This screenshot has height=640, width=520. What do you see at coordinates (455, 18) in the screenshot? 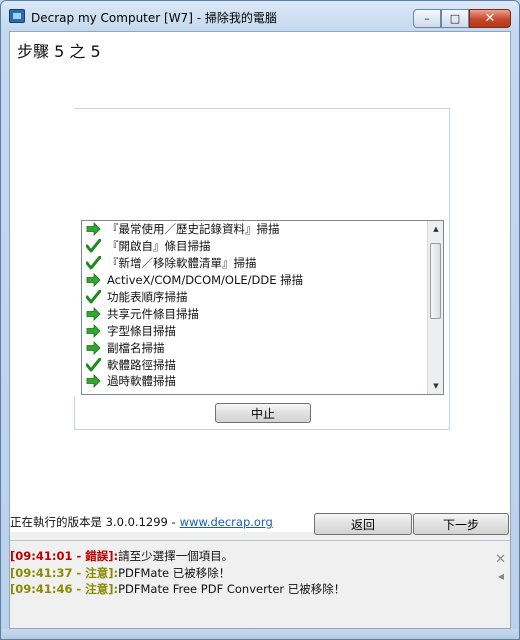
I see `maximize-button: □` at bounding box center [455, 18].